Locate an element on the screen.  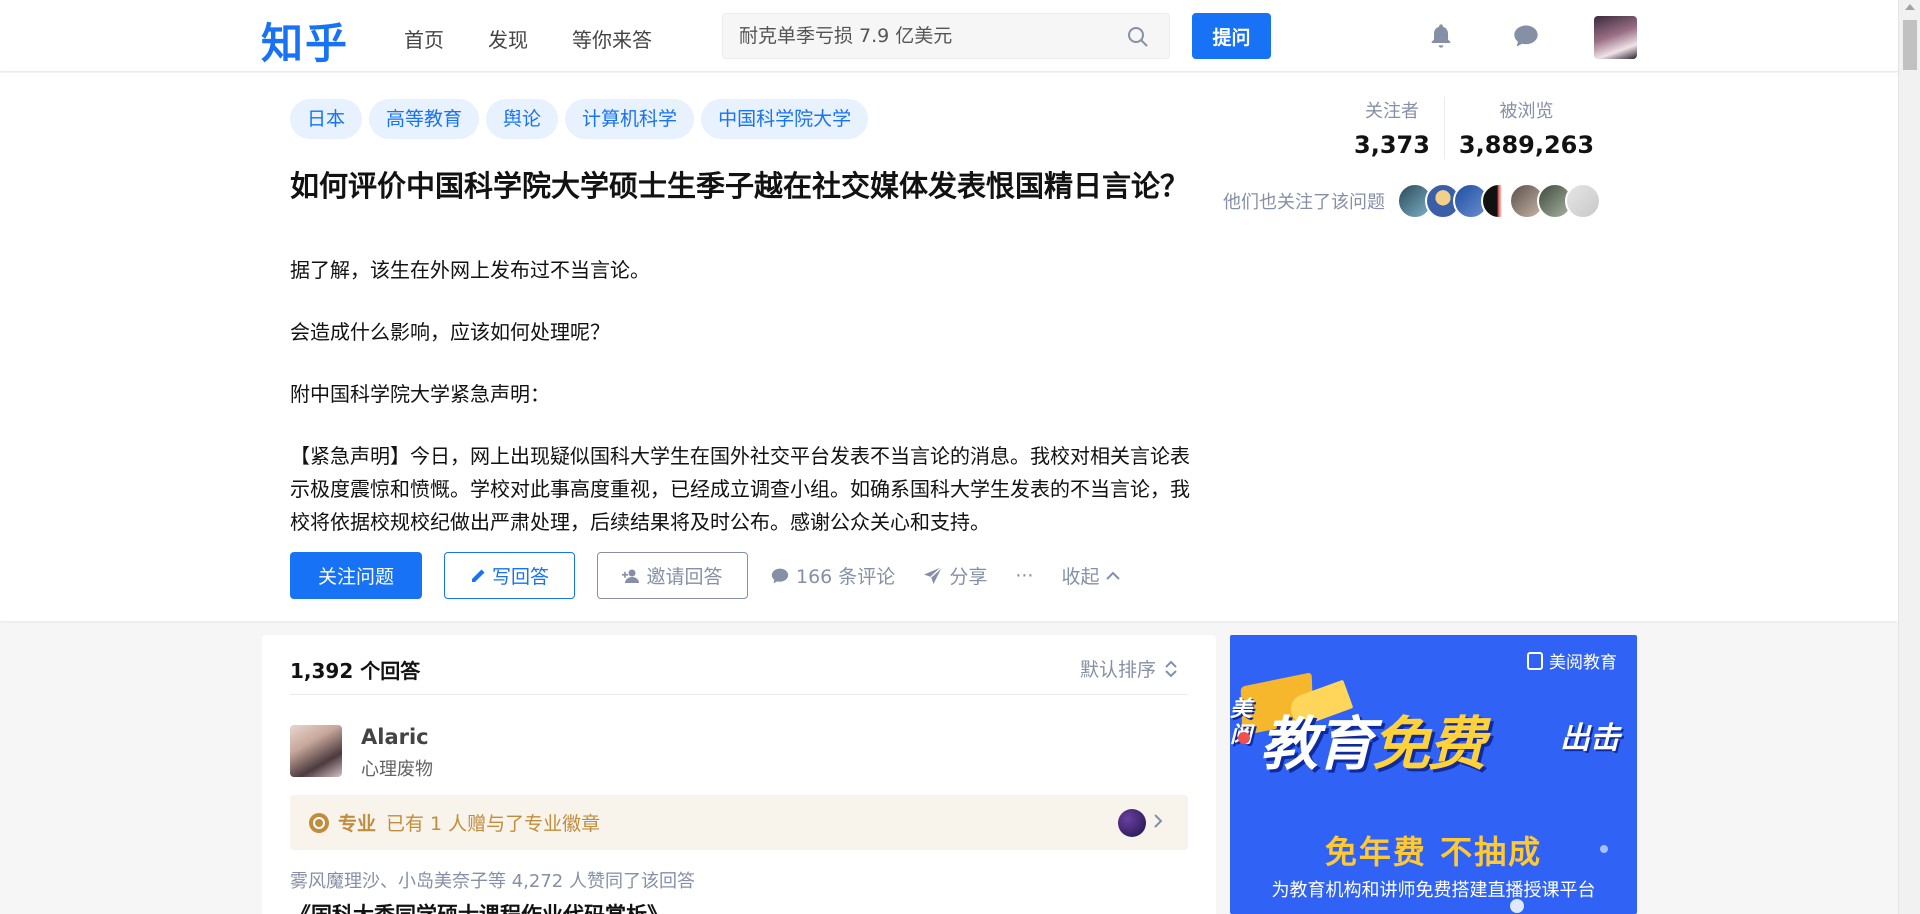
views-label: 被浏览 is located at coordinates (1526, 111).